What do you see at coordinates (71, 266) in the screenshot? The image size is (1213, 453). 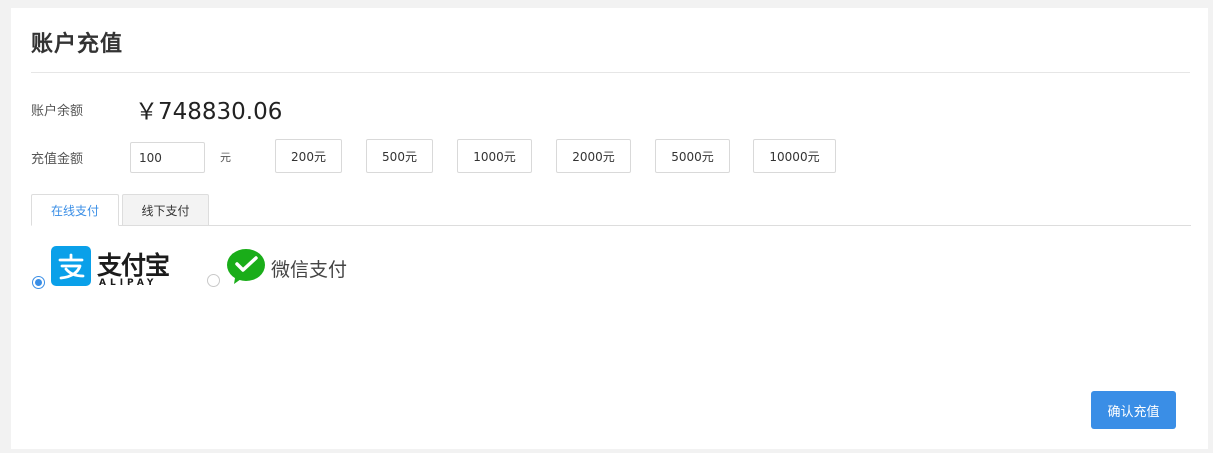 I see `alipay-icon` at bounding box center [71, 266].